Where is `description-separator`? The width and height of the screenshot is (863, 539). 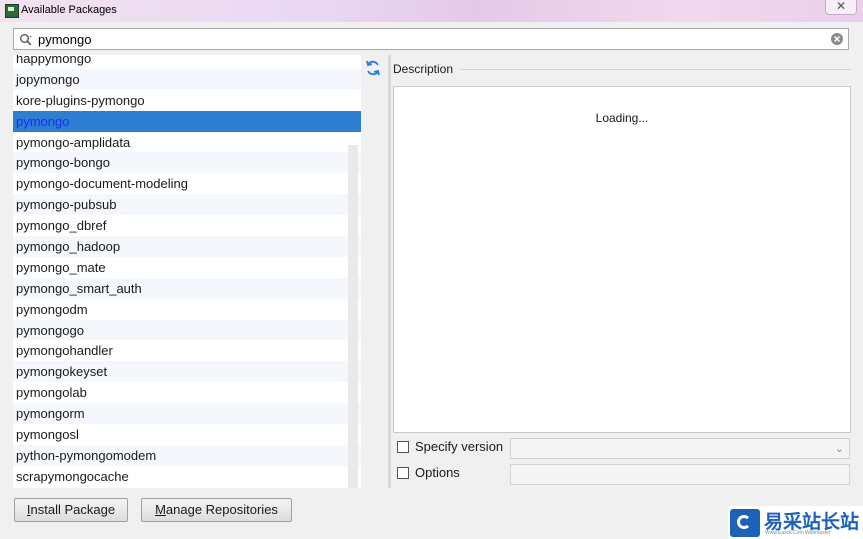 description-separator is located at coordinates (655, 69).